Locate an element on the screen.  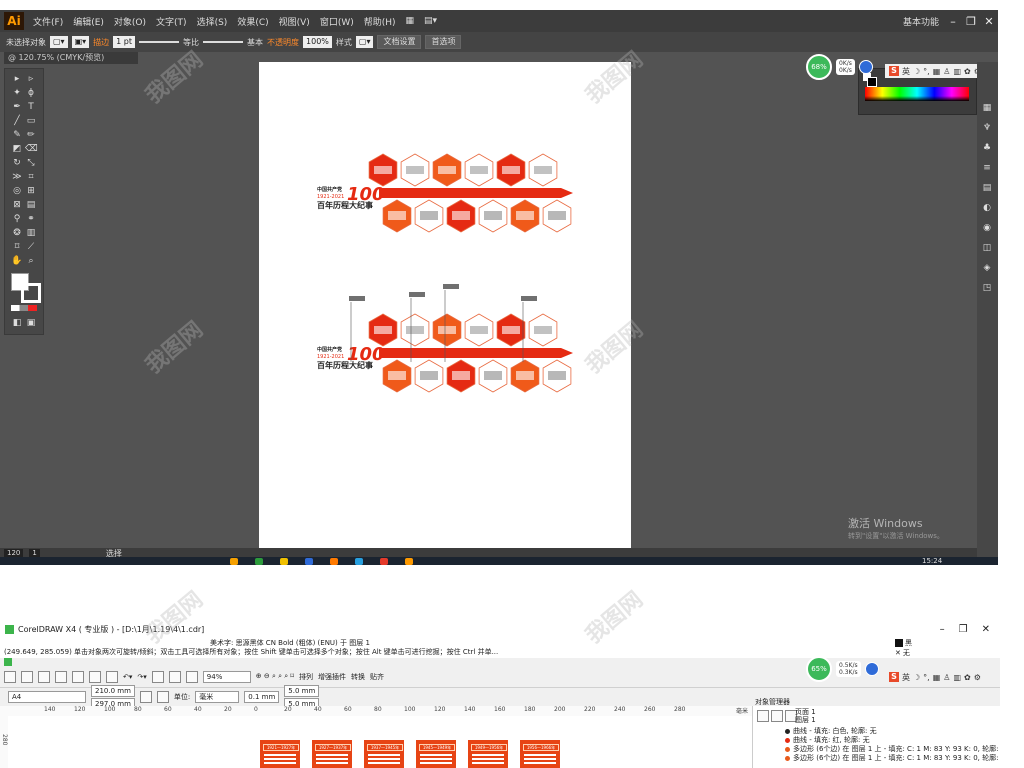
pen-tool-icon: ✒ is located at coordinates (17, 107).